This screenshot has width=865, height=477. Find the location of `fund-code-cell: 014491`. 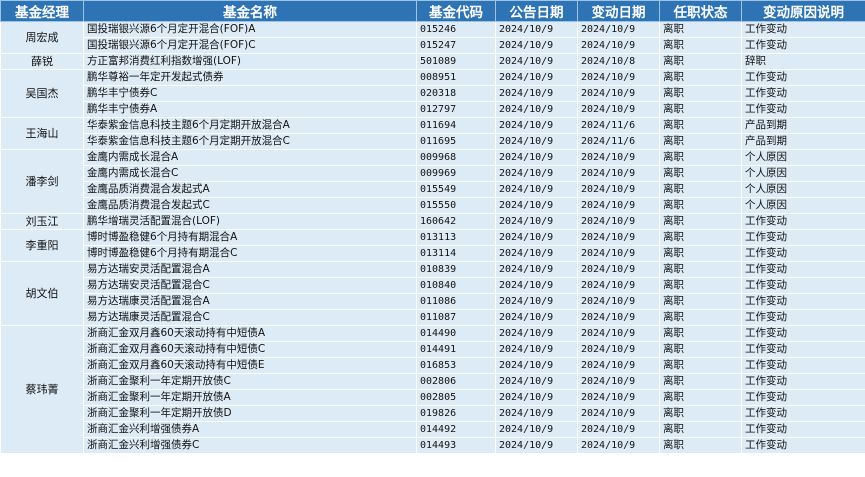

fund-code-cell: 014491 is located at coordinates (456, 349).